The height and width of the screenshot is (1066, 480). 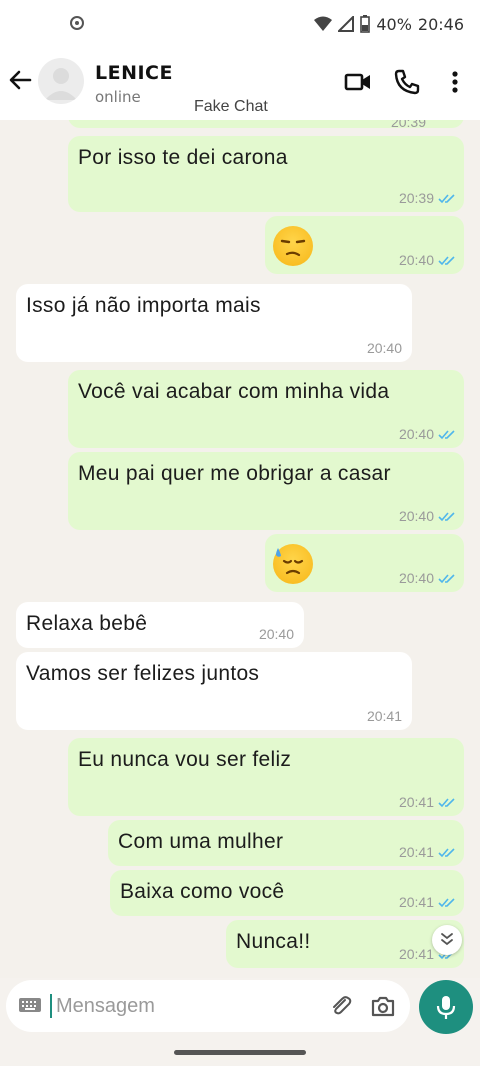 What do you see at coordinates (346, 24) in the screenshot?
I see `signal-icon` at bounding box center [346, 24].